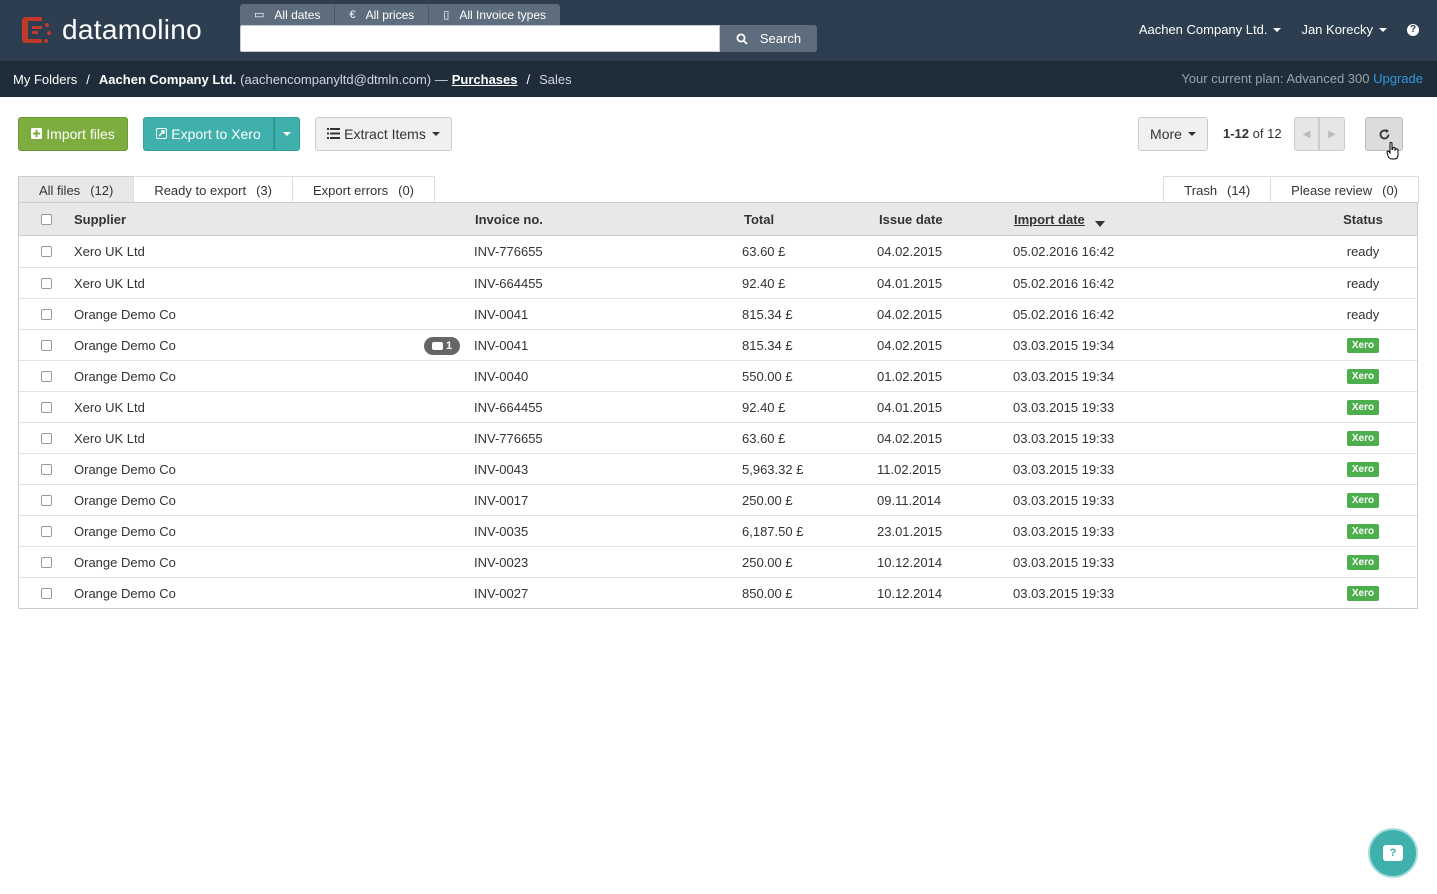 This screenshot has width=1437, height=894. What do you see at coordinates (1413, 29) in the screenshot?
I see `help-icon: ?` at bounding box center [1413, 29].